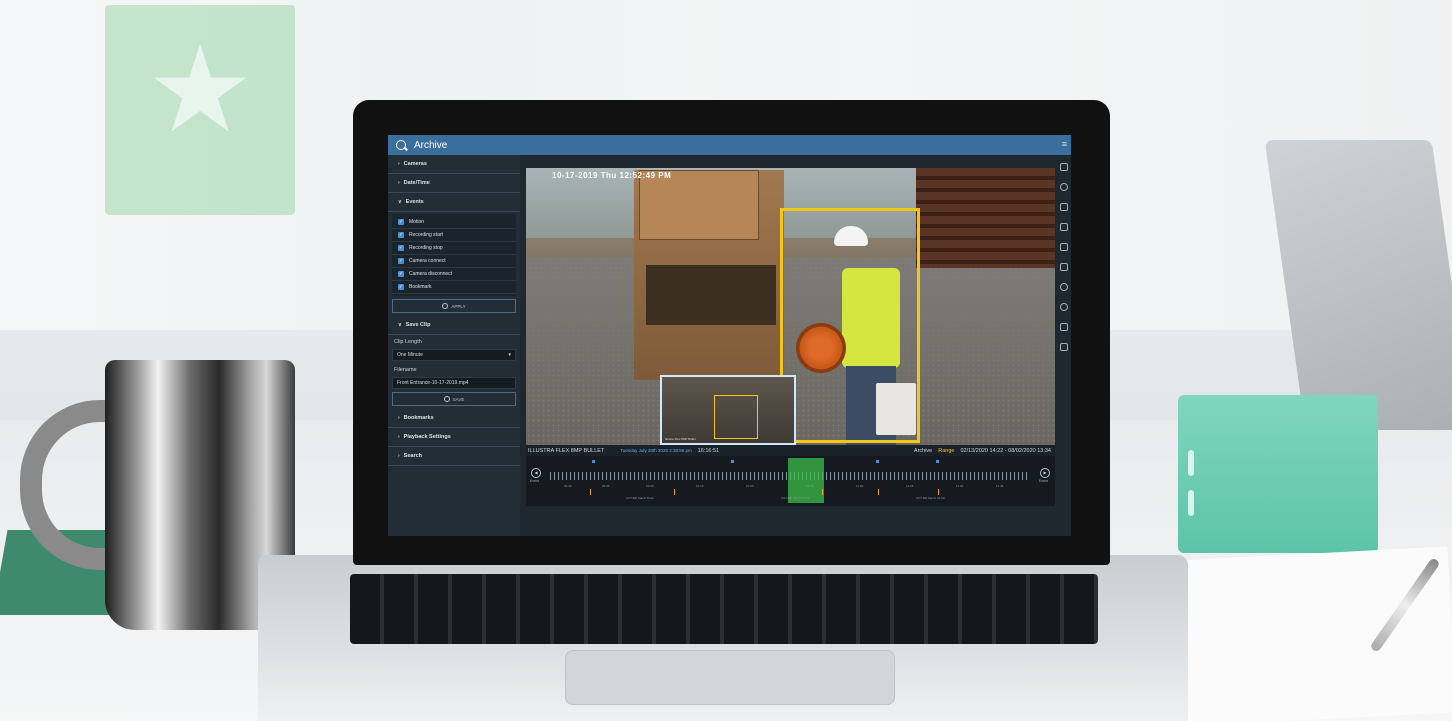 This screenshot has height=721, width=1452. What do you see at coordinates (656, 450) in the screenshot?
I see `pip-date: Tuesday July 28th 2020 2:38:58 pm` at bounding box center [656, 450].